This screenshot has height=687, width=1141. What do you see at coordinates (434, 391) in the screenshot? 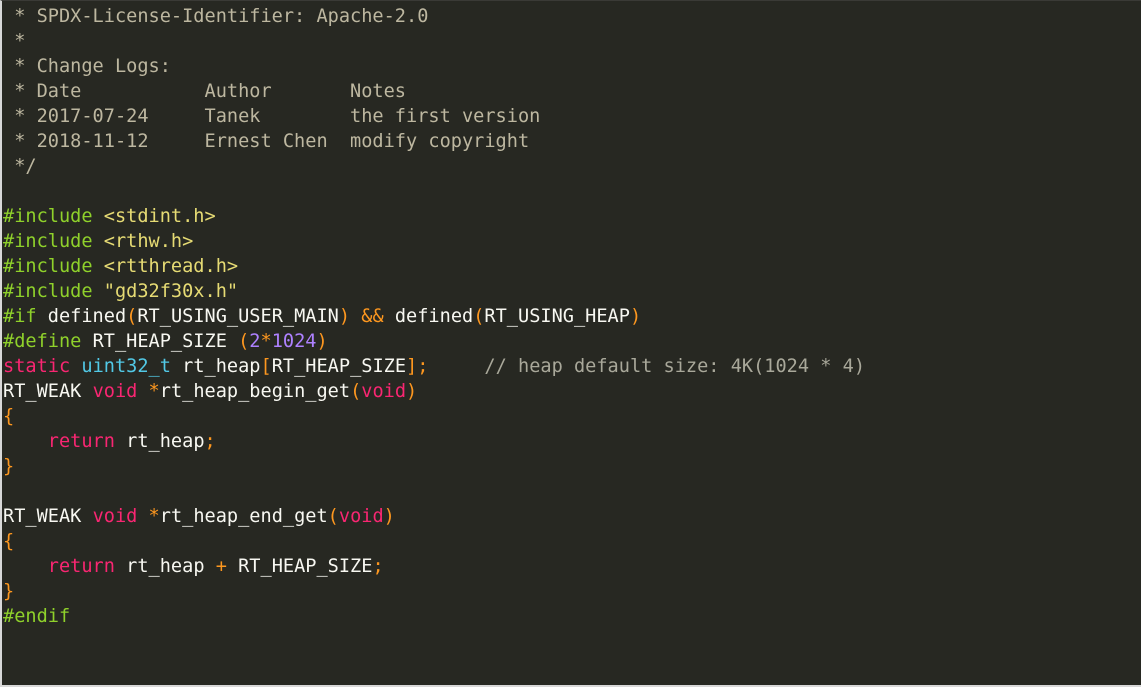
I see `code-line: RT_WEAK void *rt_heap_begin_get(void)` at bounding box center [434, 391].